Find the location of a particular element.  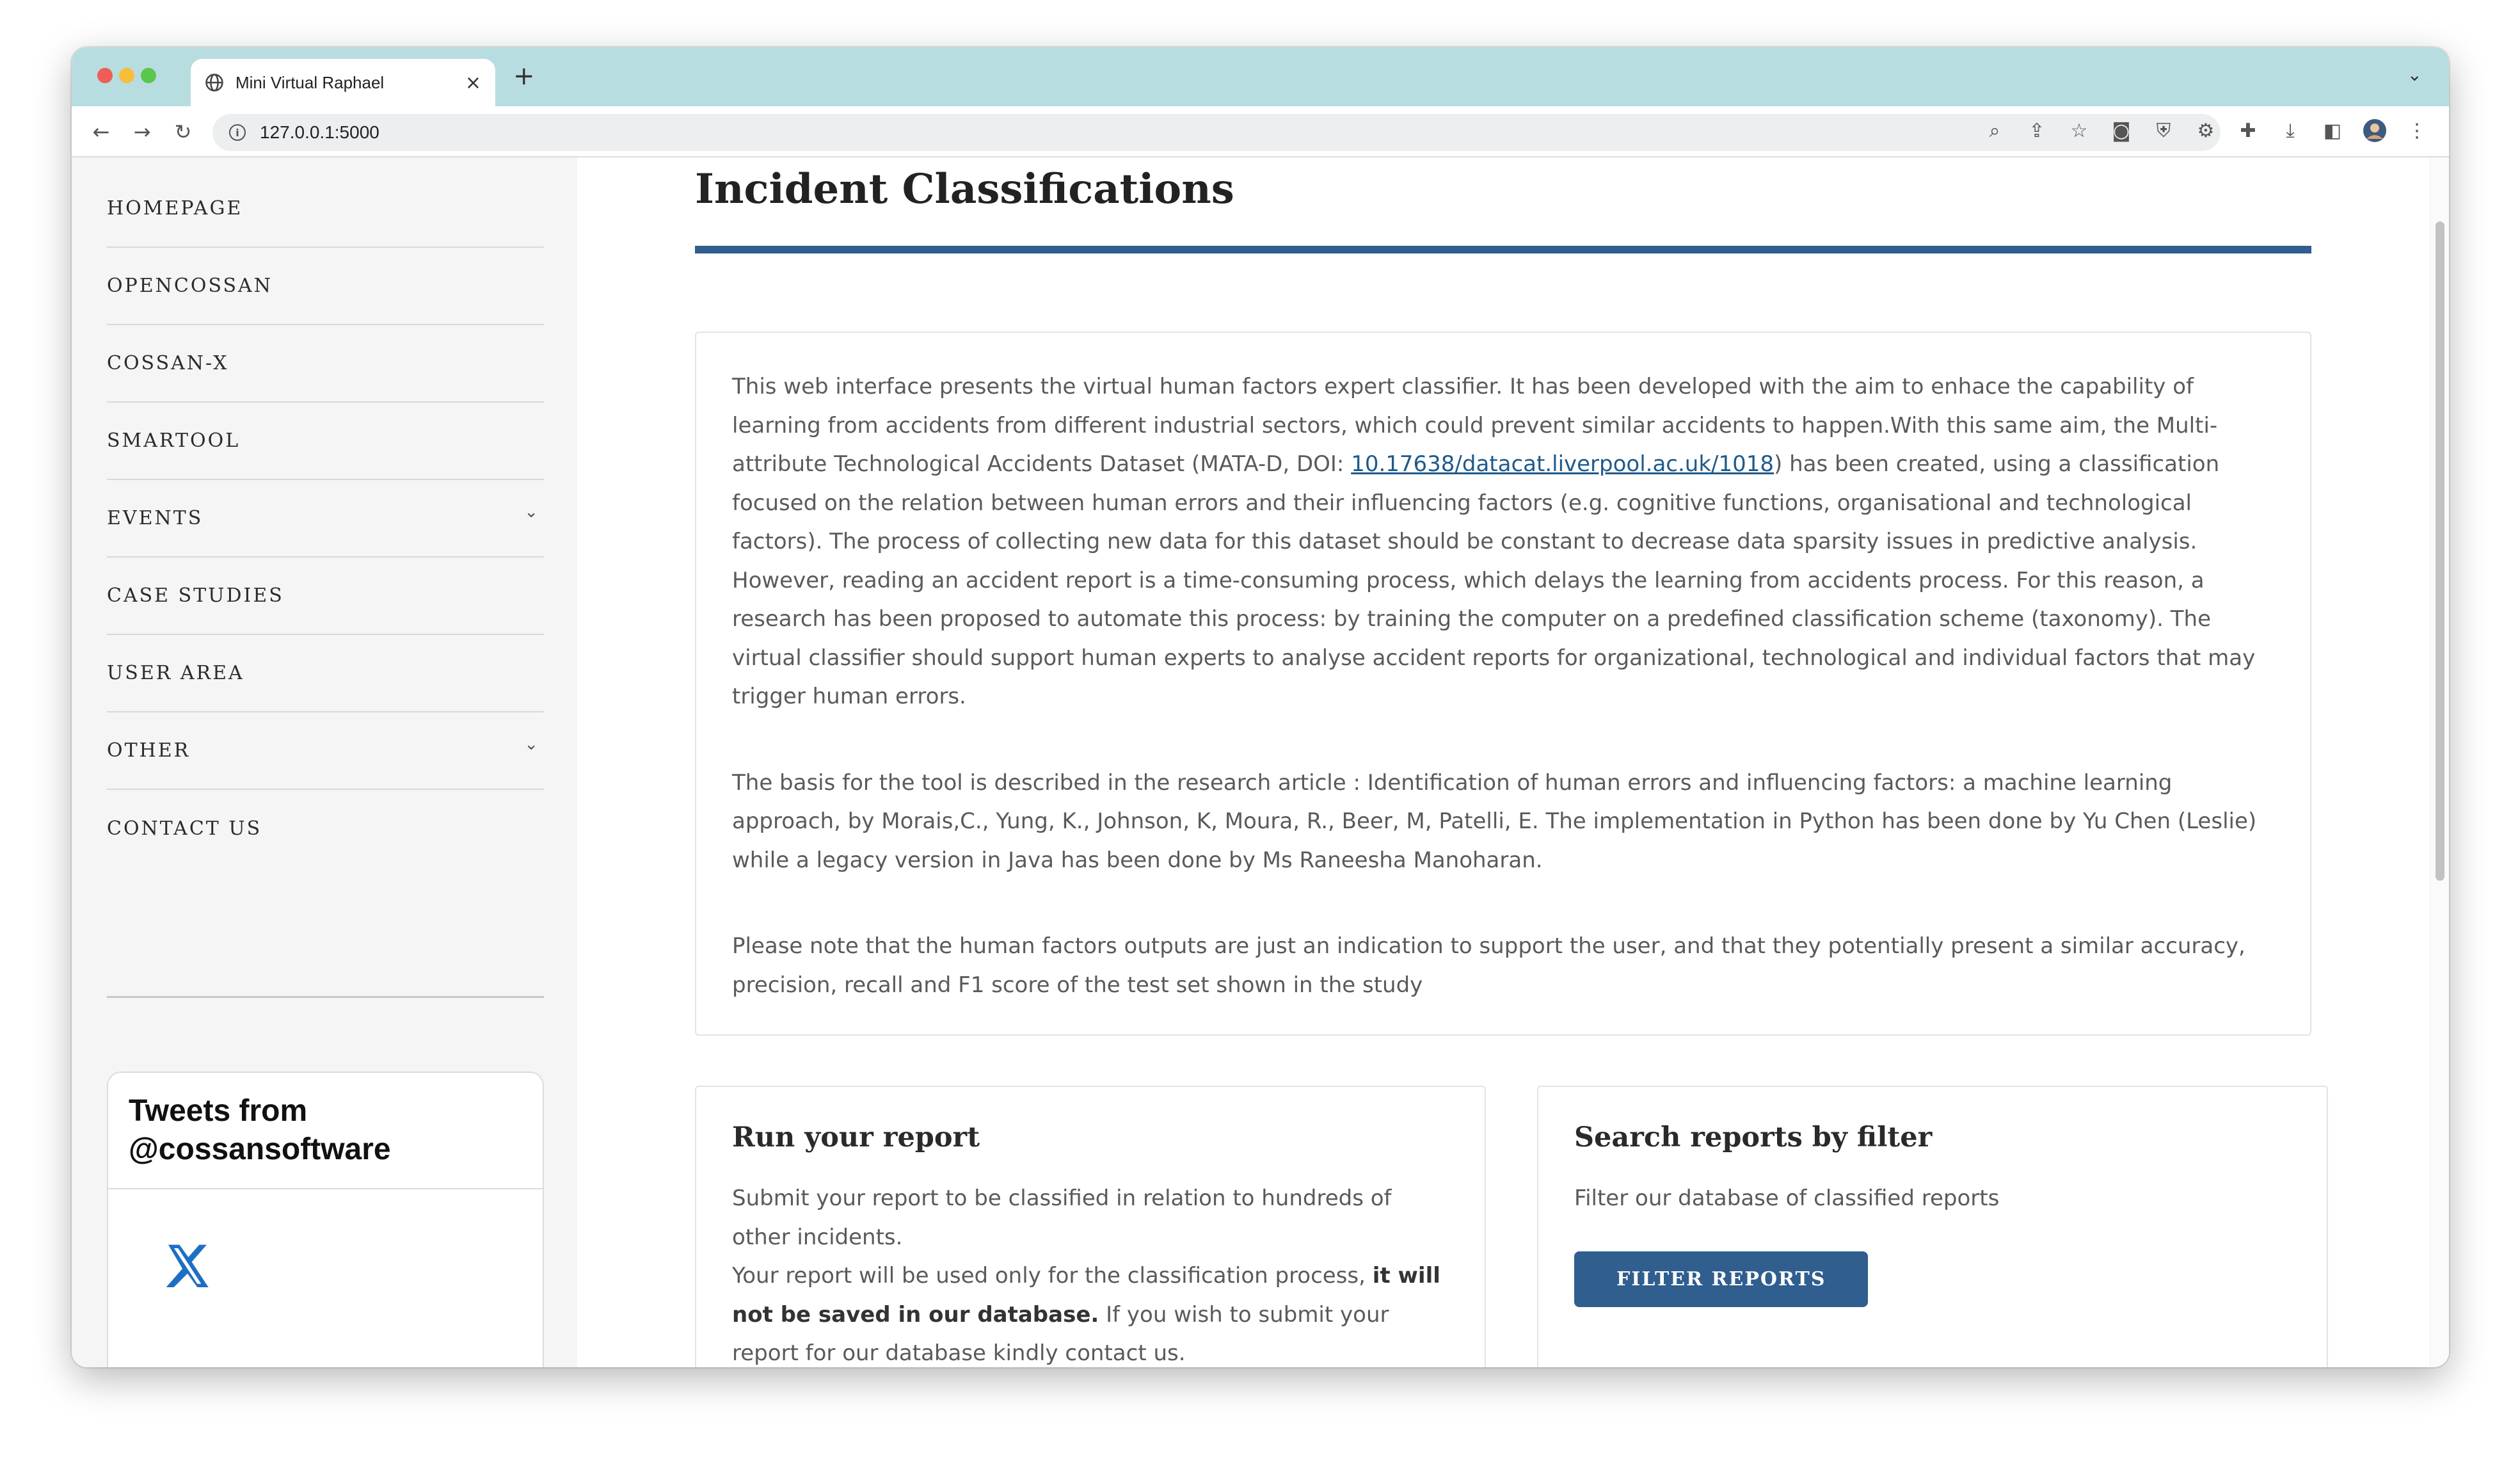

sidebar-item-label: OPENCOSSAN is located at coordinates (190, 286).